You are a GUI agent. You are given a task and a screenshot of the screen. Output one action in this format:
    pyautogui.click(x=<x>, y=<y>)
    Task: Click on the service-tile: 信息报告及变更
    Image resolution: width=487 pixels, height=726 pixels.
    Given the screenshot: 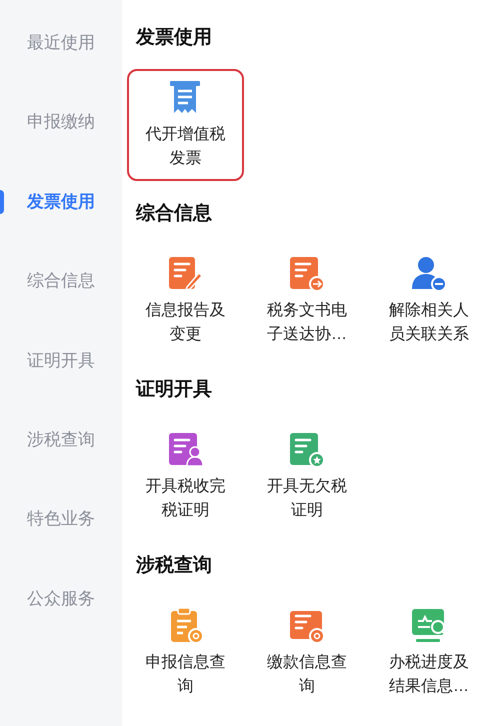 What is the action you would take?
    pyautogui.click(x=185, y=301)
    